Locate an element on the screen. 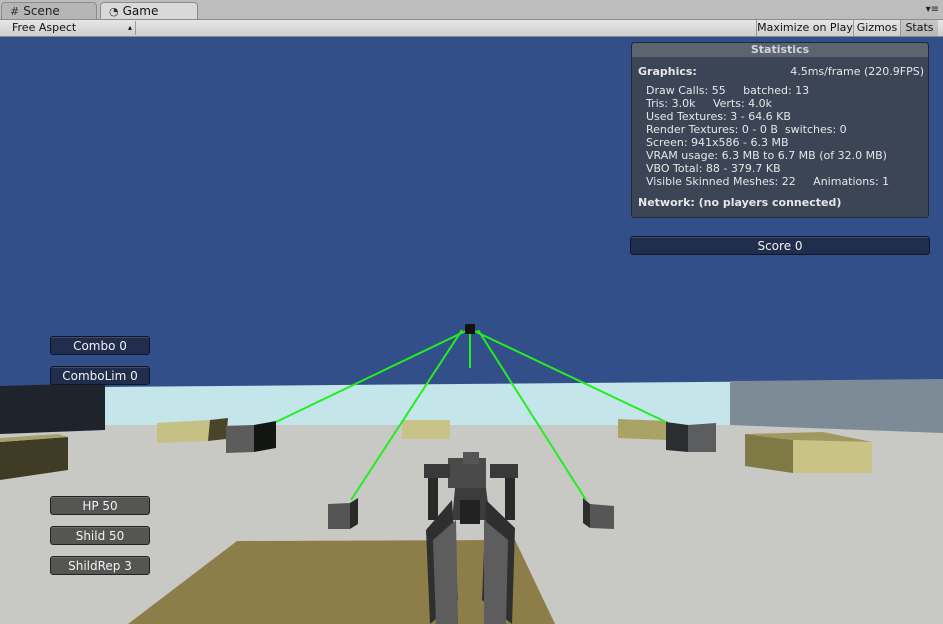 The image size is (943, 624). stats-button: Stats is located at coordinates (919, 28).